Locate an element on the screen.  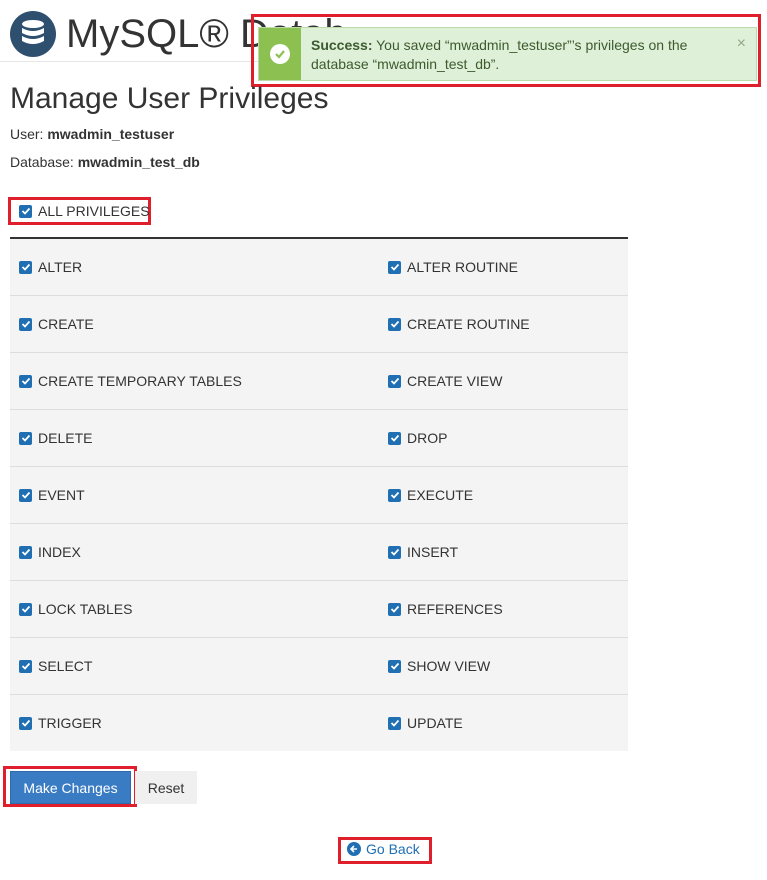
privilege-label: DROP is located at coordinates (427, 438).